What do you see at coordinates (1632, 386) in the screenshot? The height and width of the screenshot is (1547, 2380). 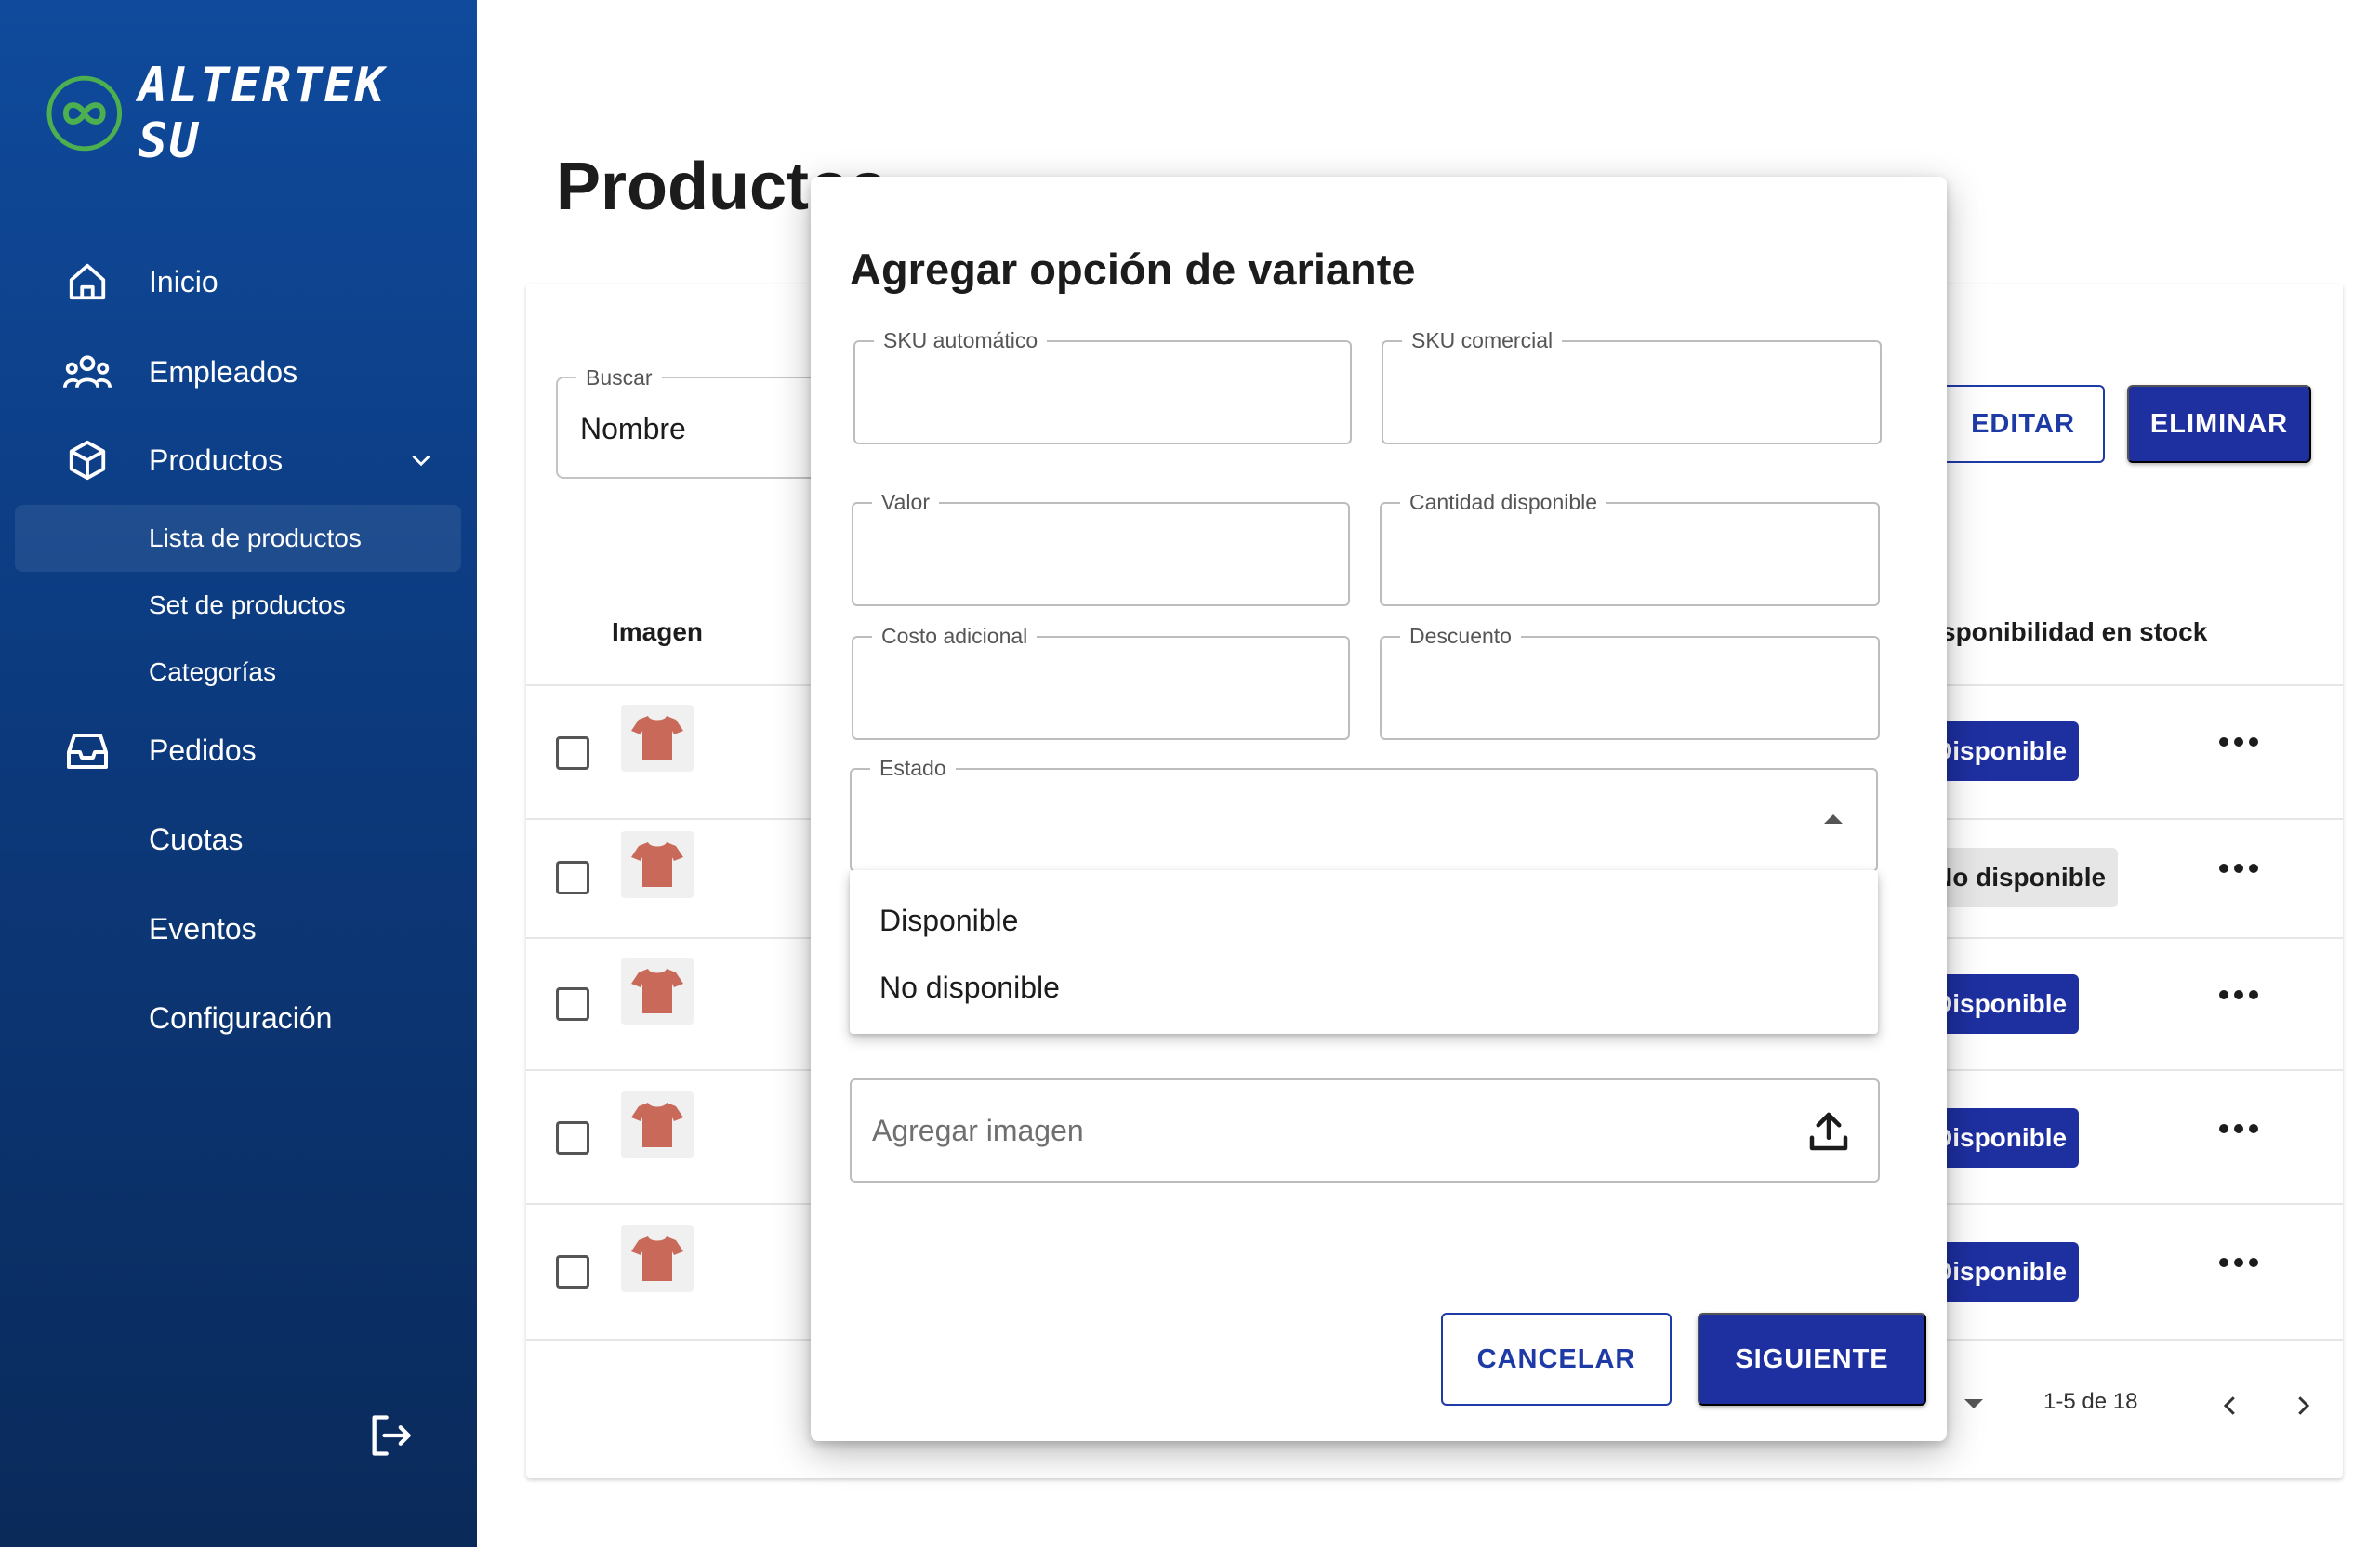 I see `sku-commercial-field: SKU comercial` at bounding box center [1632, 386].